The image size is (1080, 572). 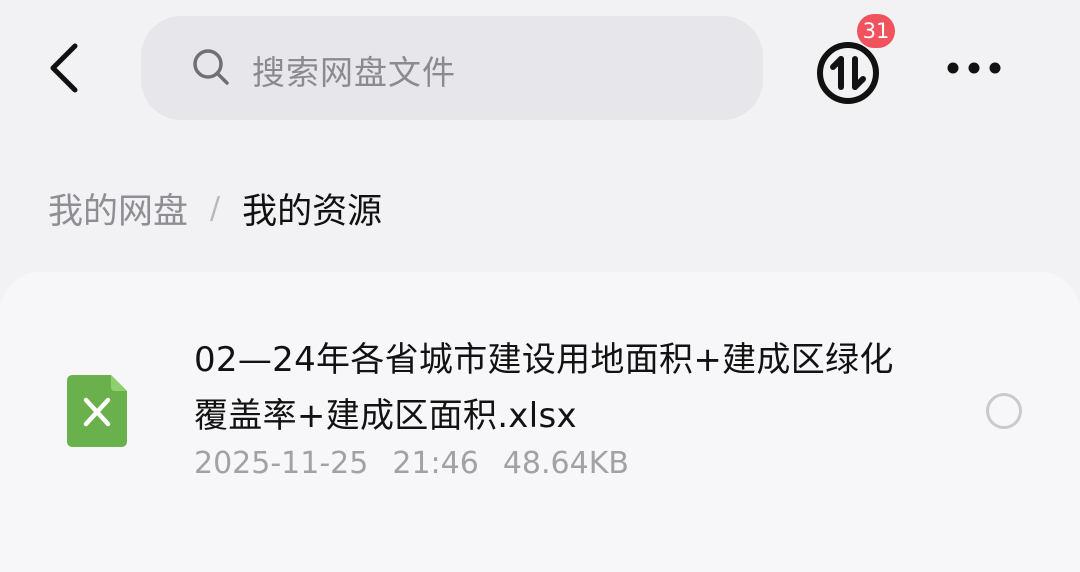 What do you see at coordinates (435, 463) in the screenshot?
I see `file-time: 21:46` at bounding box center [435, 463].